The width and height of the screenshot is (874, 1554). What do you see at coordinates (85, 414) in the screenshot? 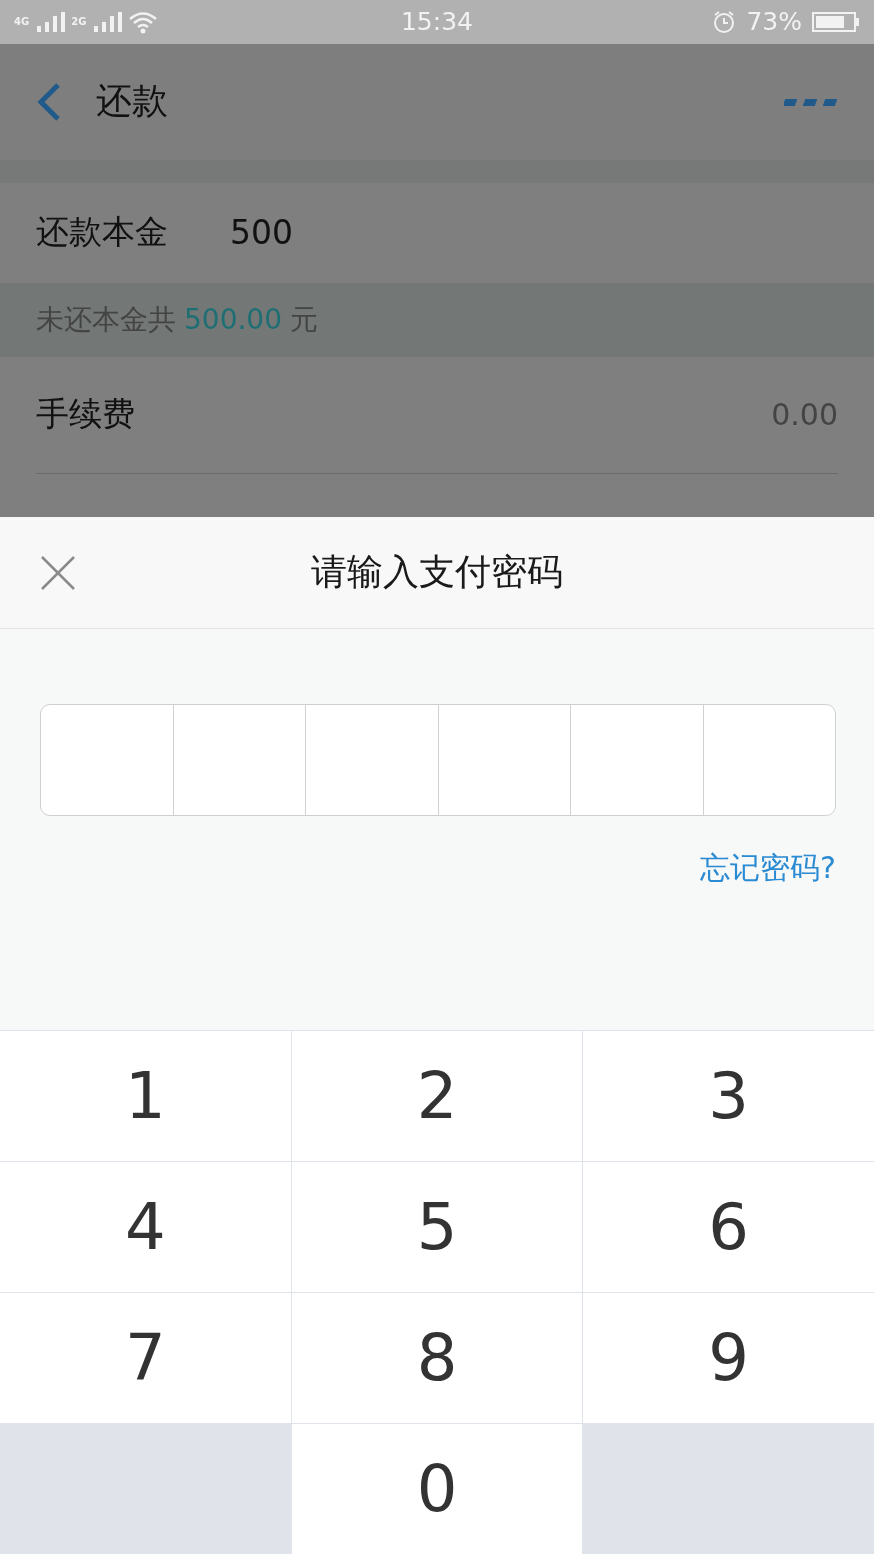
I see `field-label: 手续费` at bounding box center [85, 414].